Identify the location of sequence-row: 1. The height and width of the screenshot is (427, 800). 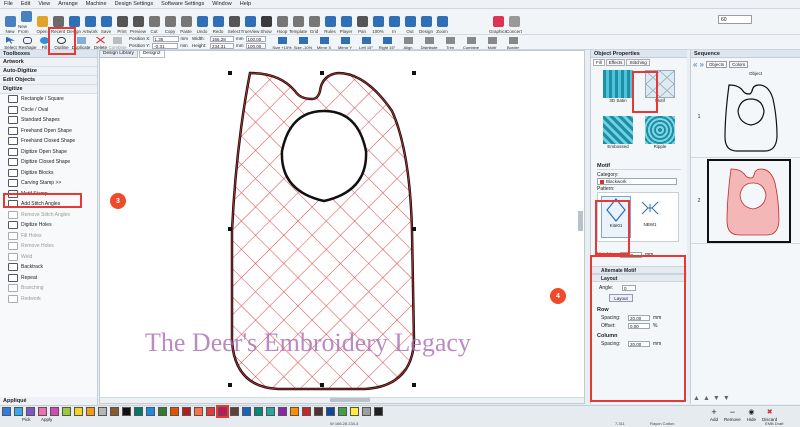
(745, 117).